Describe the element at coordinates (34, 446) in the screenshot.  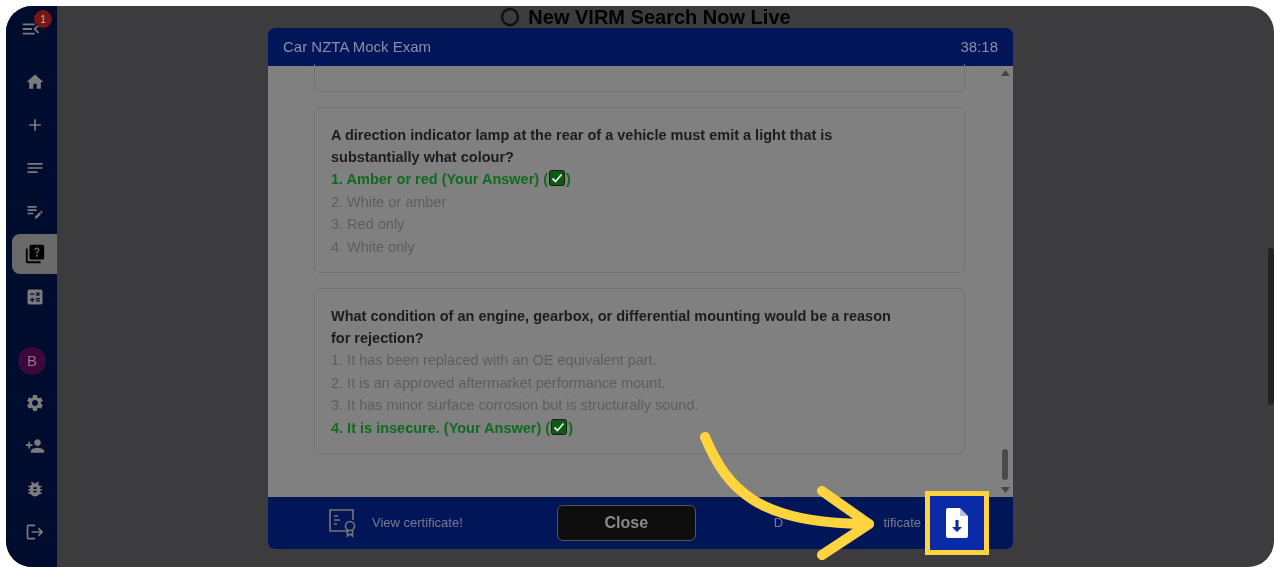
I see `add-user-icon` at that location.